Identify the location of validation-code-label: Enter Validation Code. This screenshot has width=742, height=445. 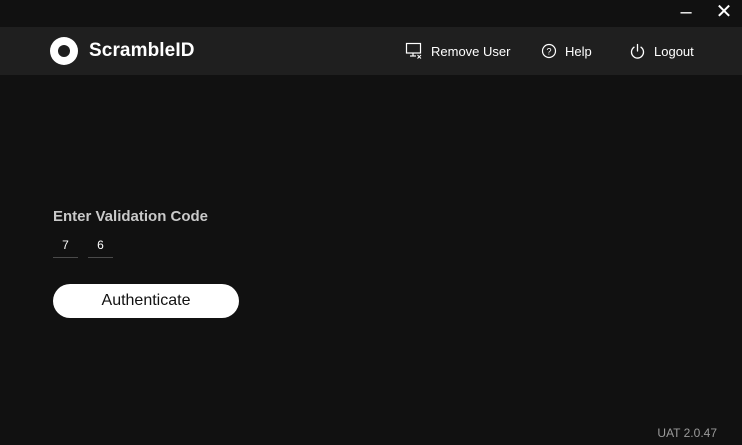
(131, 216).